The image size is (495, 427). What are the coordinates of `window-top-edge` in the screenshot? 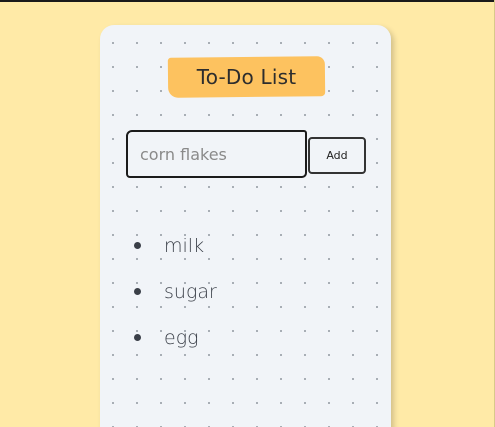 It's located at (247, 1).